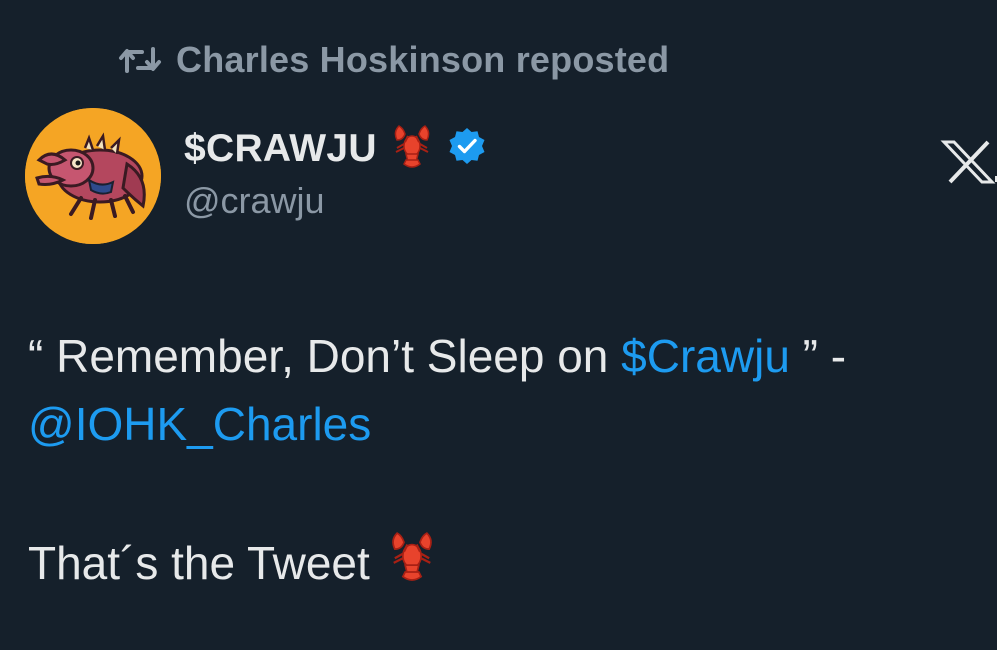 This screenshot has width=997, height=650. Describe the element at coordinates (423, 59) in the screenshot. I see `repost-label: Charles Hoskinson reposted` at that location.